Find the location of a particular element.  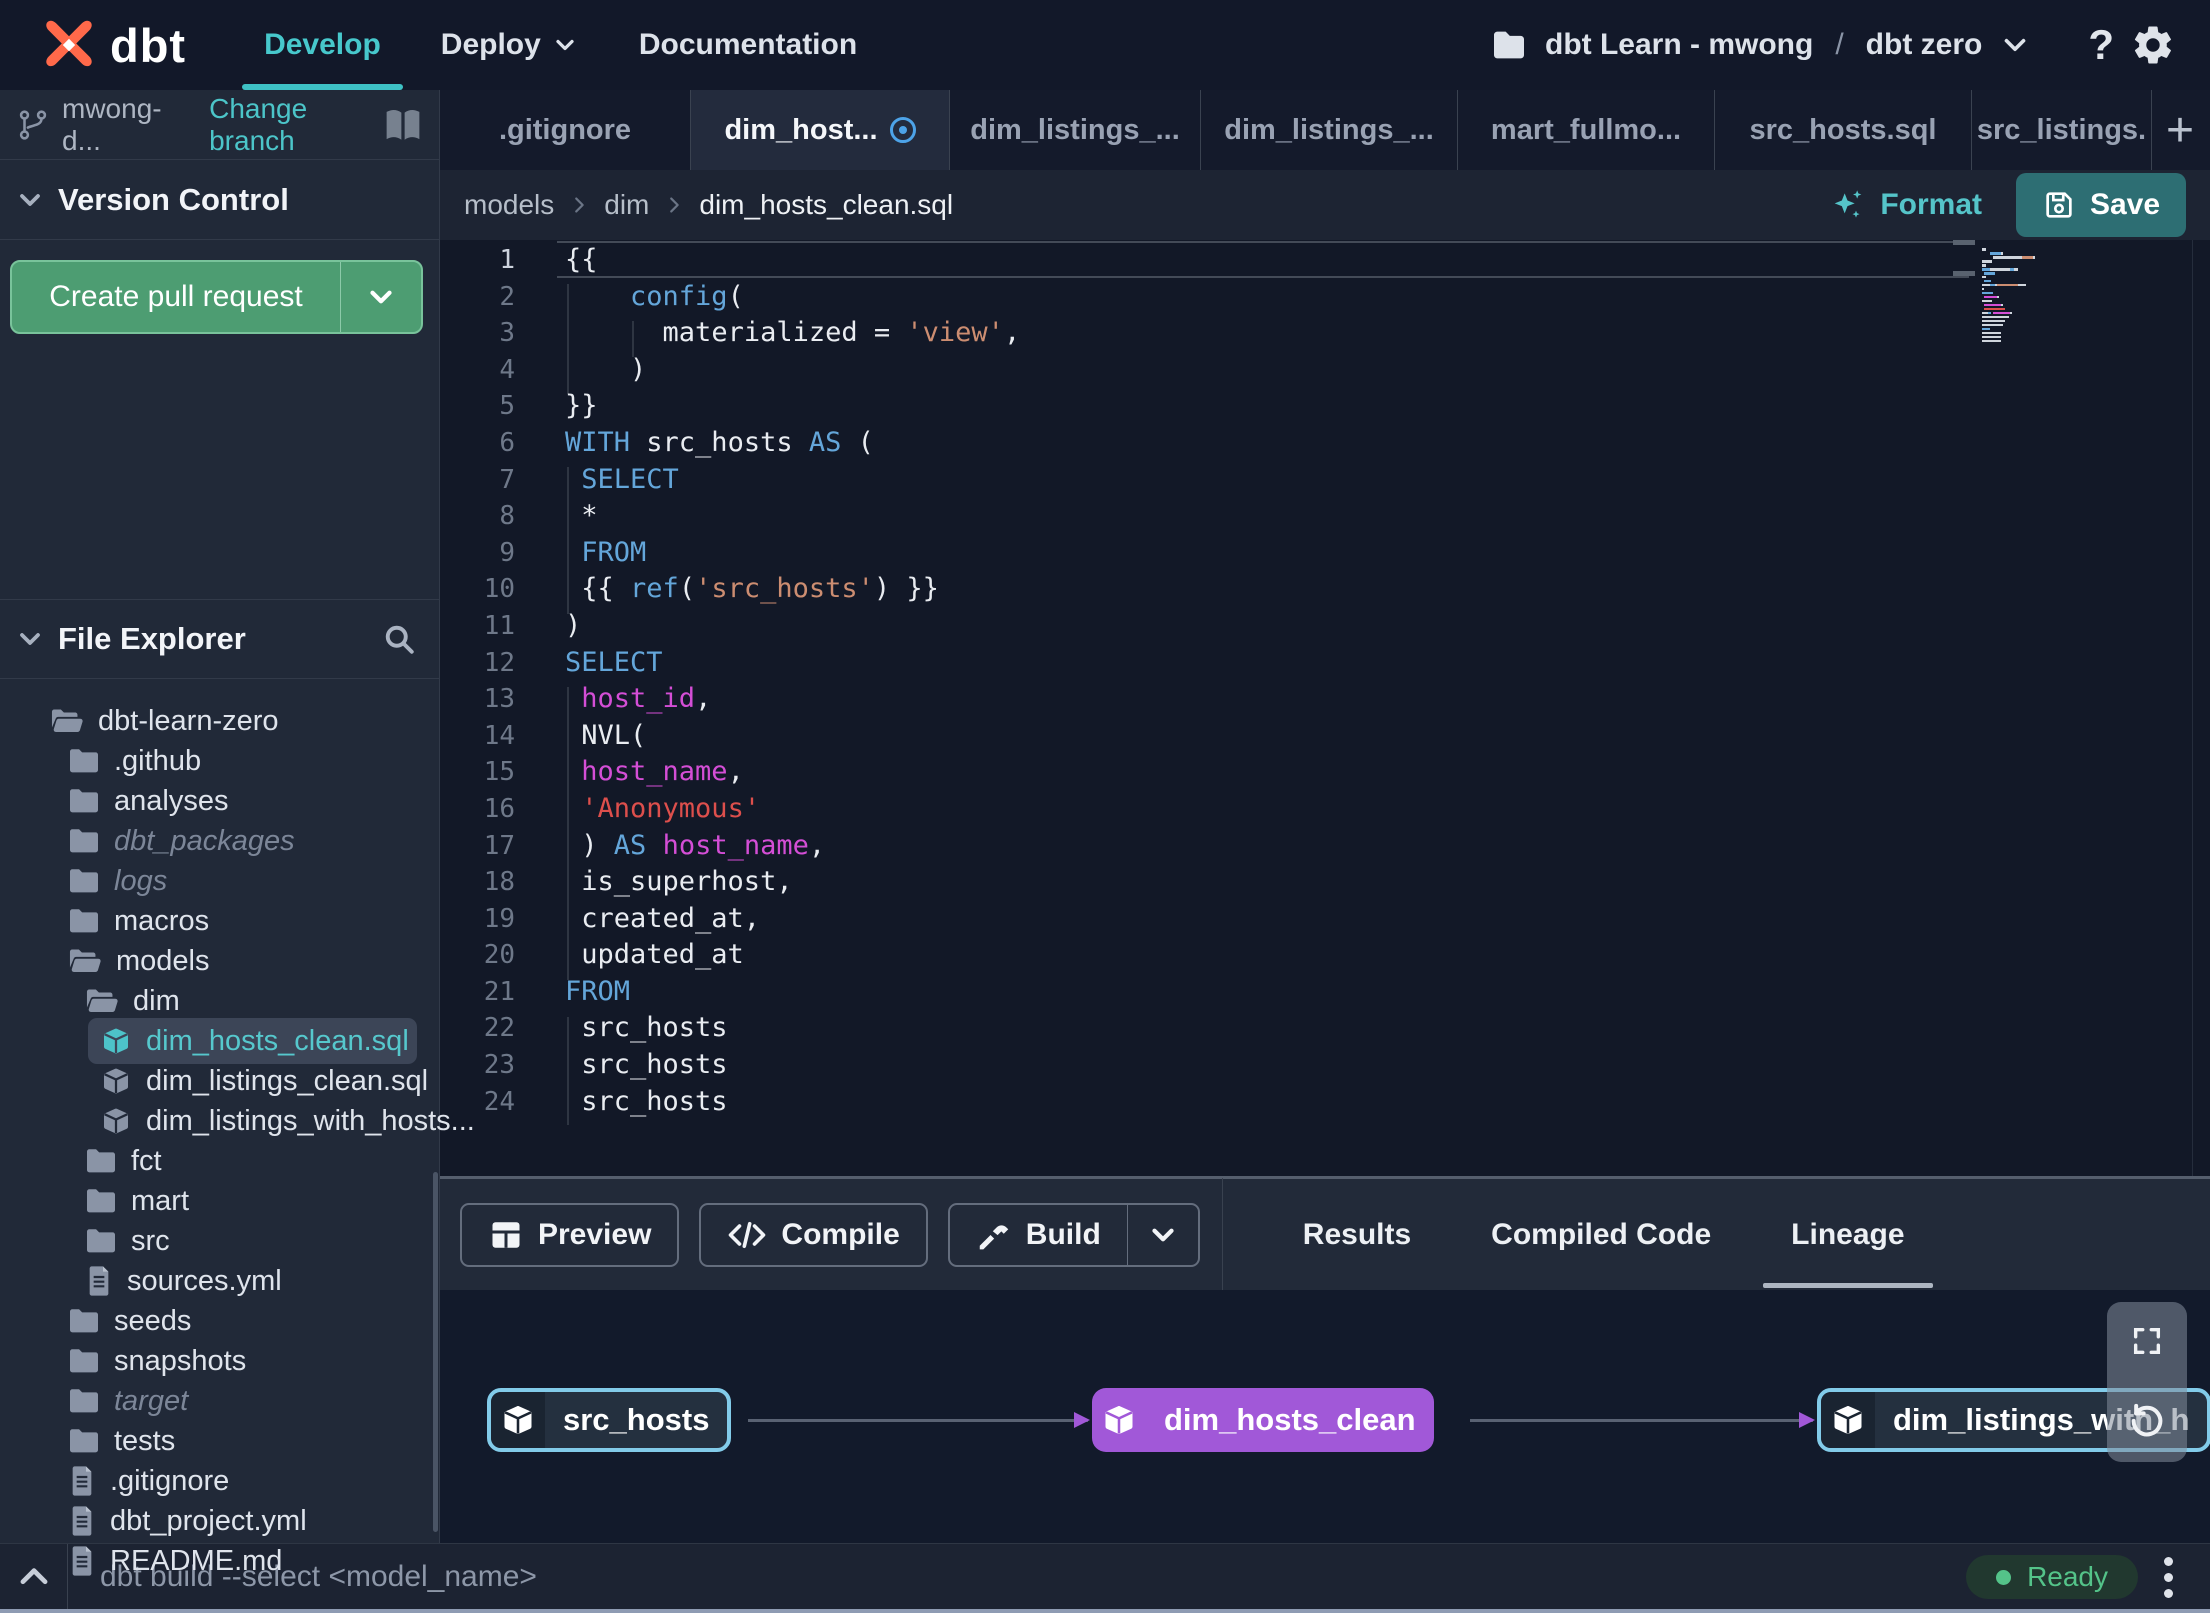

project-name: dbt Learn - mwong is located at coordinates (1679, 45).